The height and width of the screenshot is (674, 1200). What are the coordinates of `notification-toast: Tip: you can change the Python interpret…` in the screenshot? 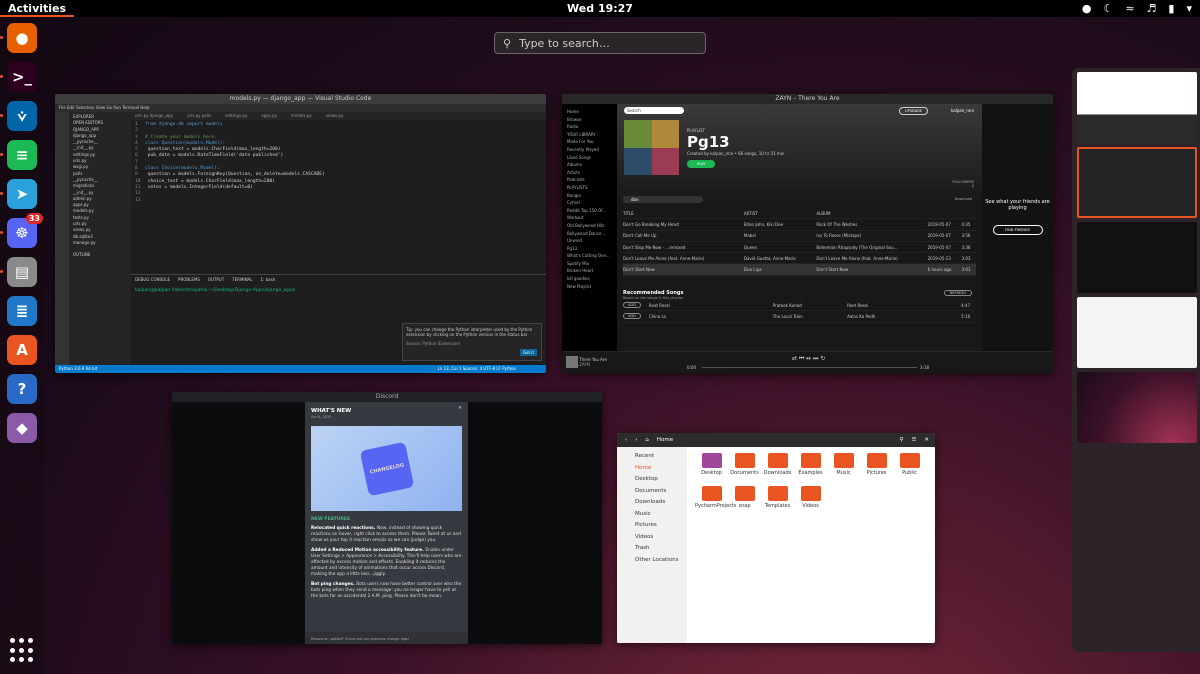 It's located at (472, 342).